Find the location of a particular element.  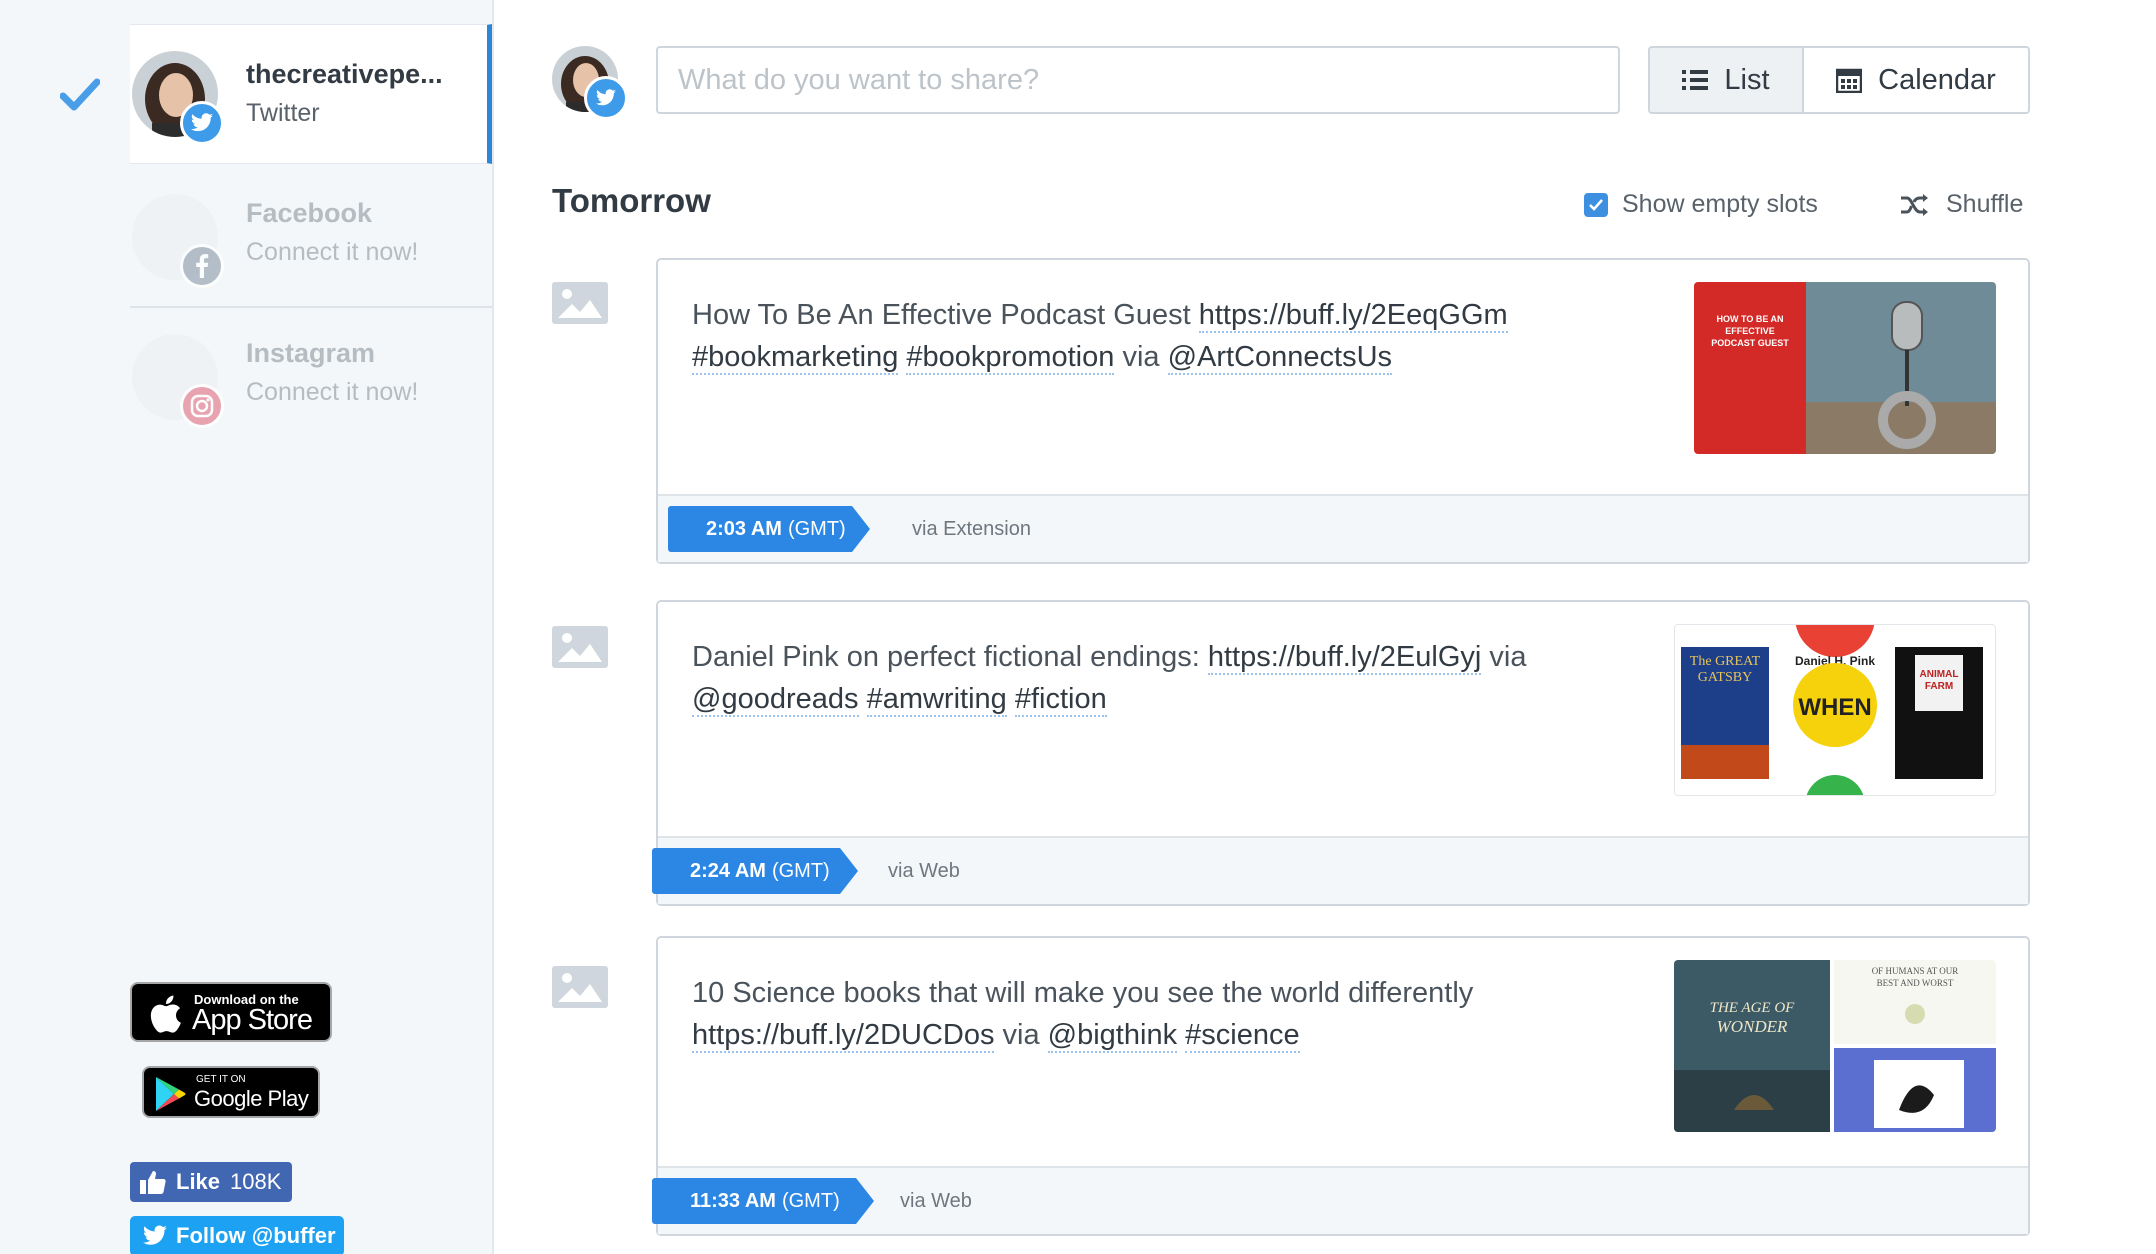

google-play-button: GET IT ON Google Play is located at coordinates (231, 1092).